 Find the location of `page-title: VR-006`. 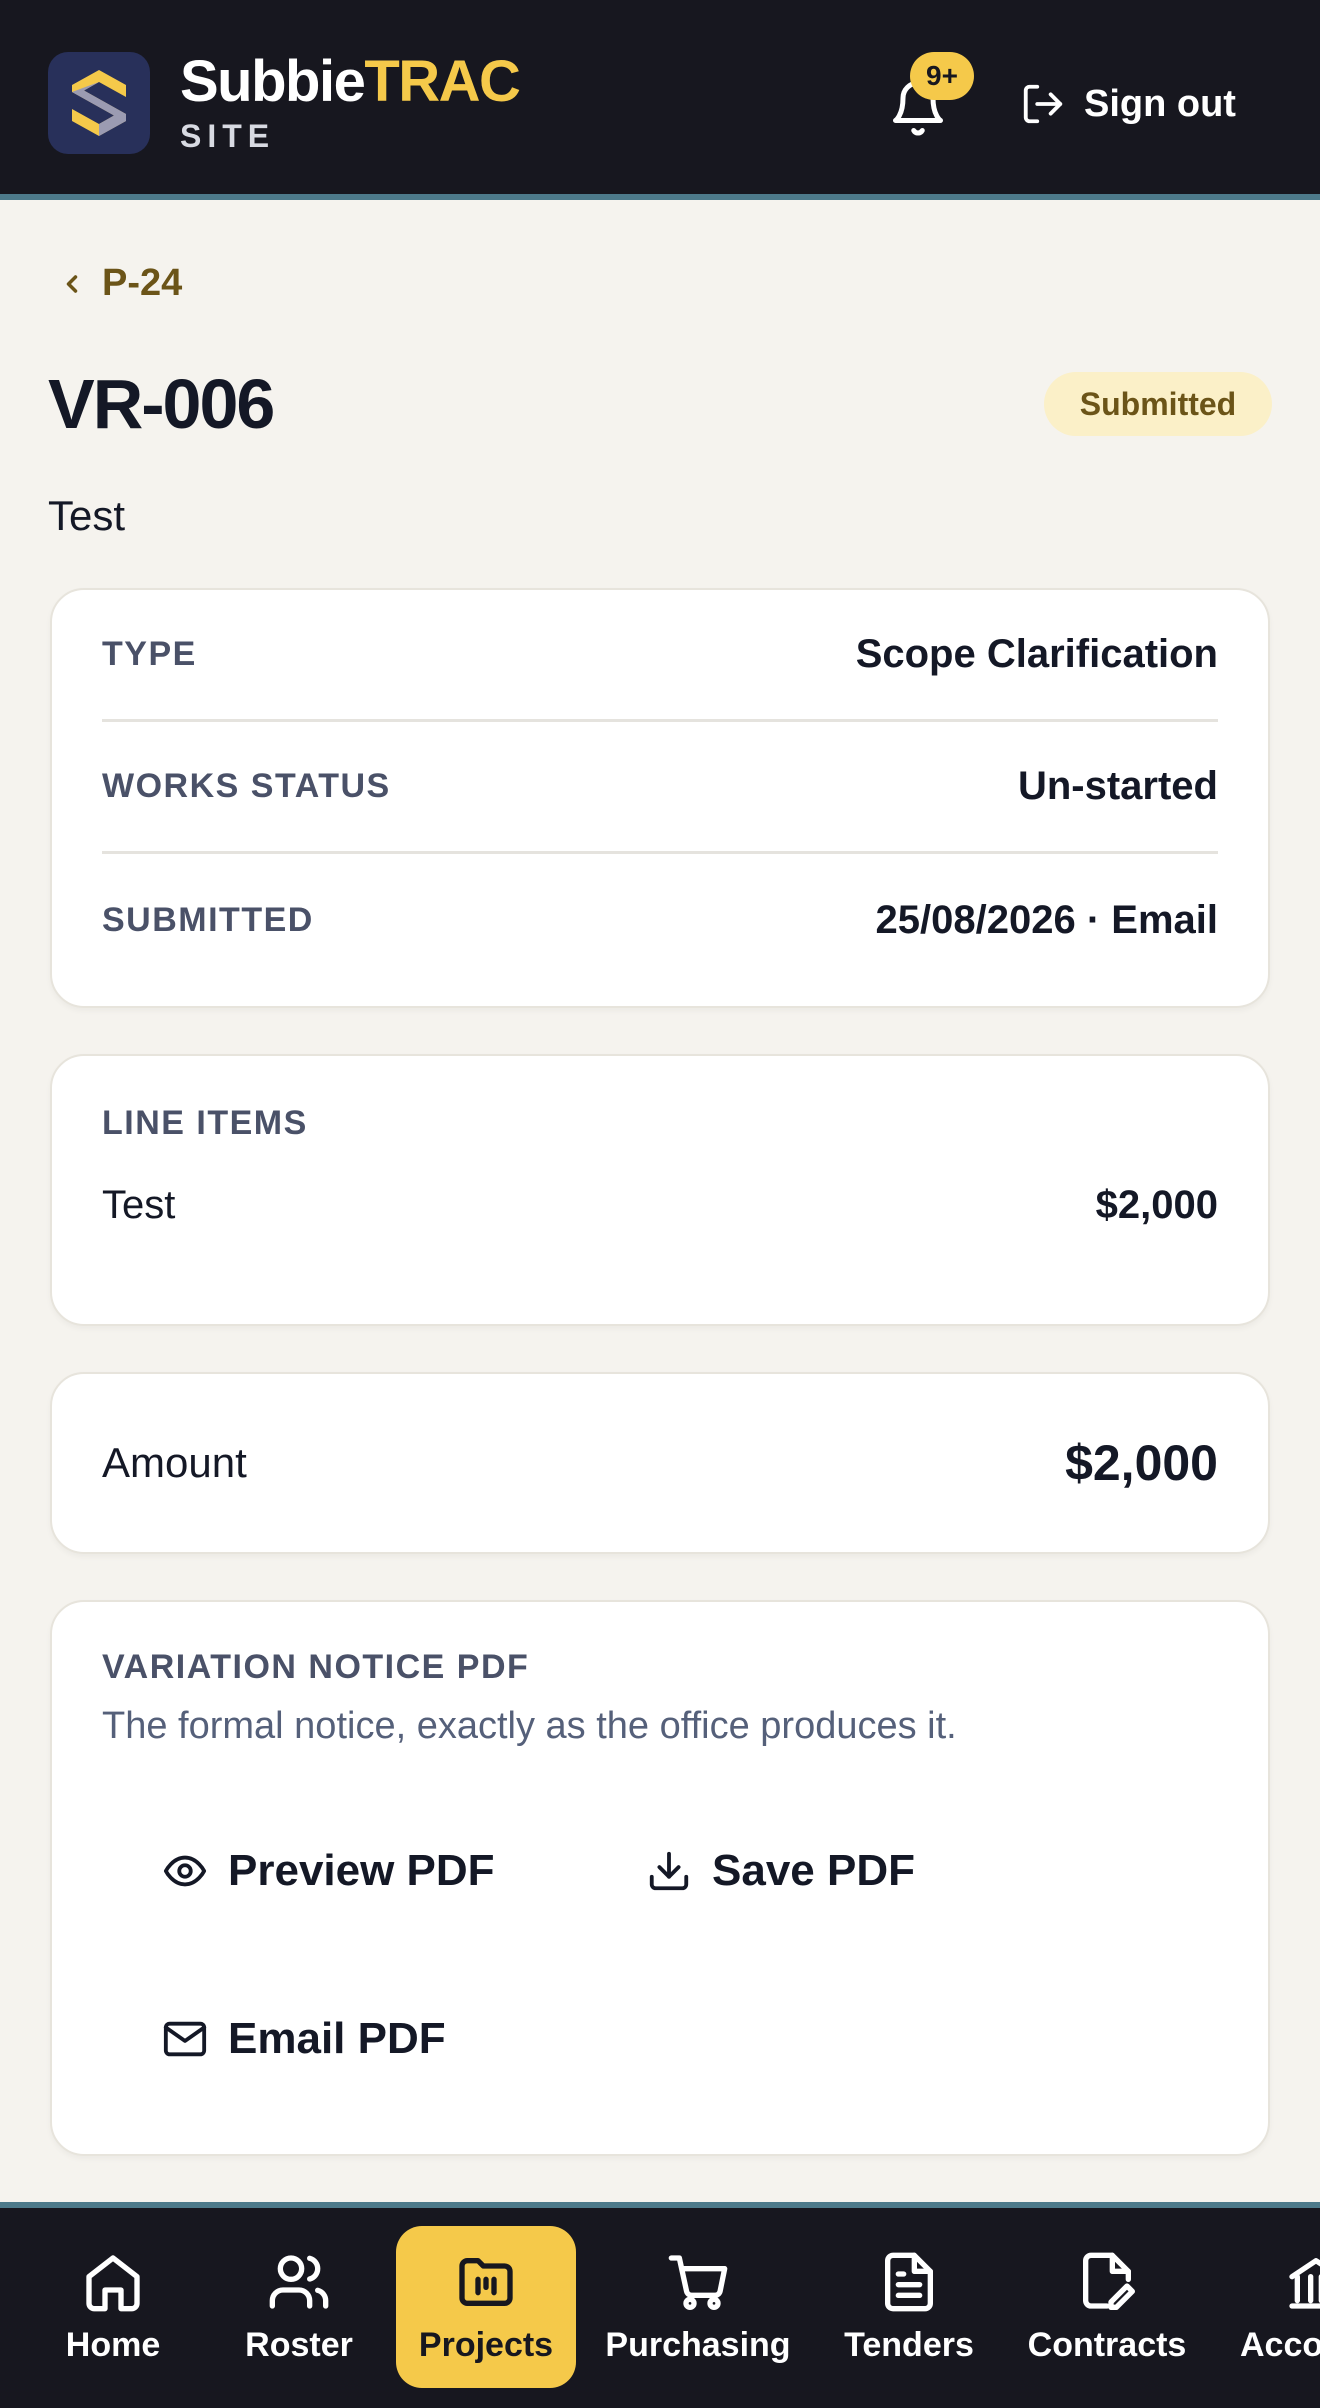

page-title: VR-006 is located at coordinates (161, 404).